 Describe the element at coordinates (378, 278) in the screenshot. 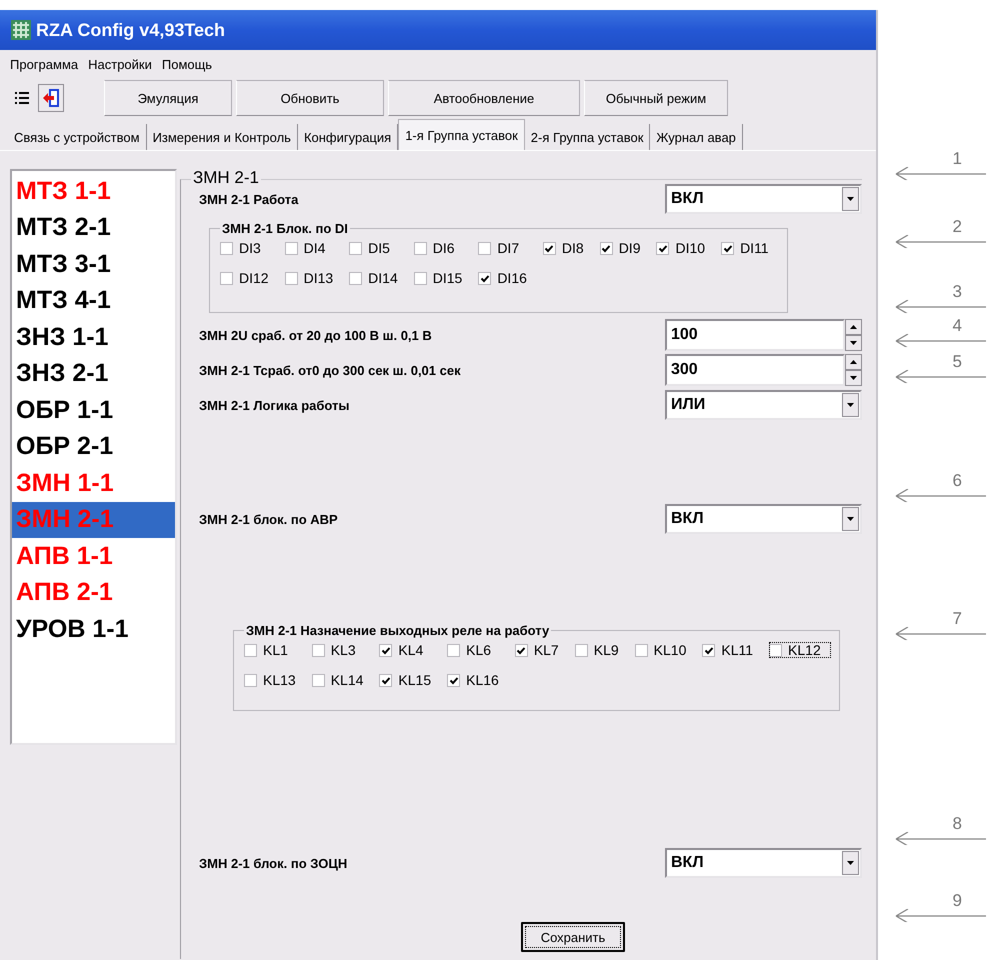

I see `checkbox: DI14` at that location.